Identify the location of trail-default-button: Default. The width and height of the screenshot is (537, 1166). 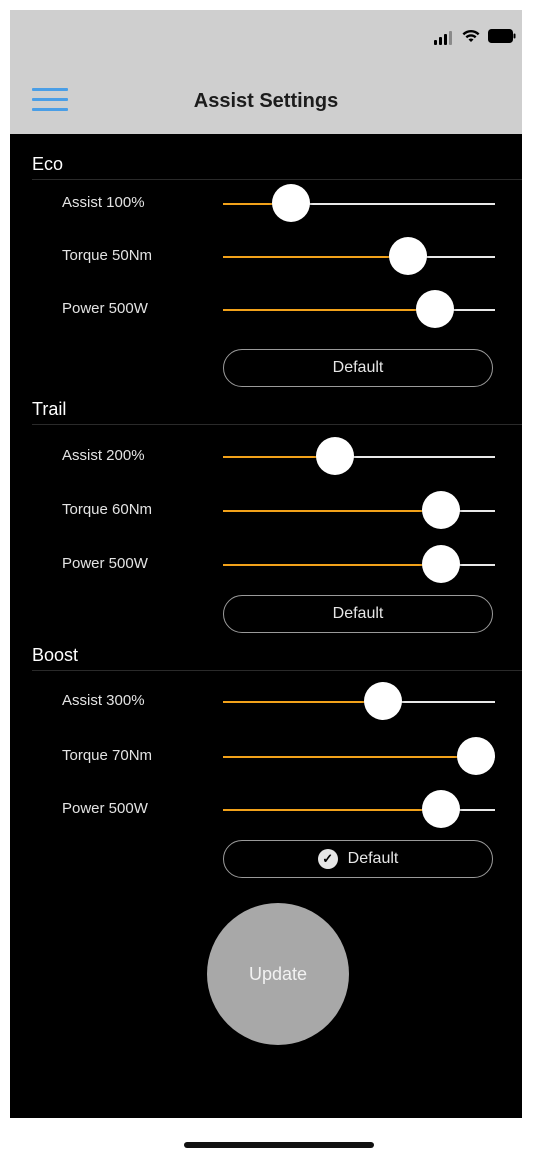
(358, 614).